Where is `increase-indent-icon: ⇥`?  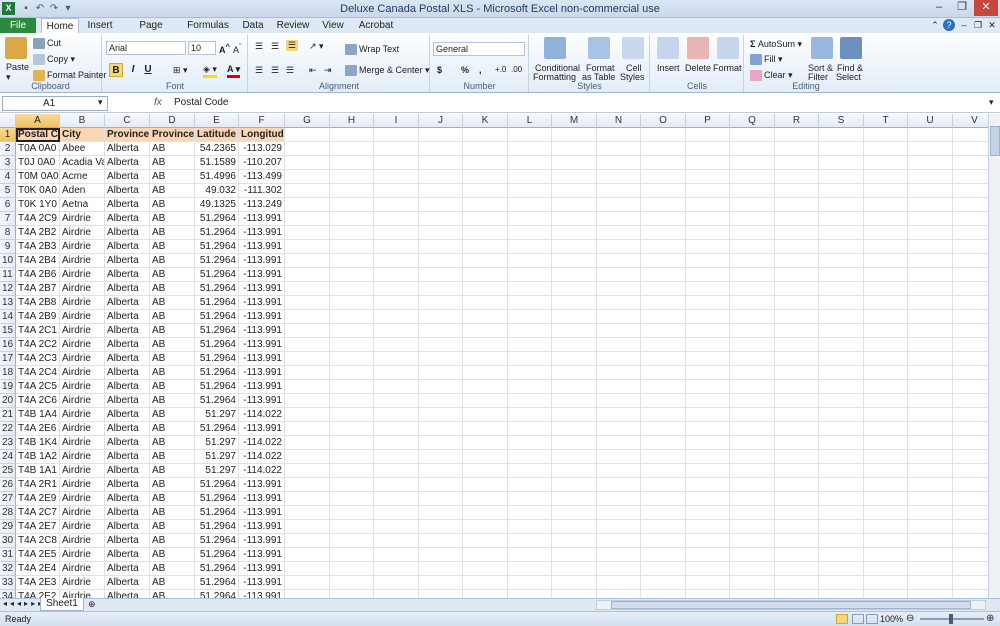
increase-indent-icon: ⇥ is located at coordinates (328, 70).